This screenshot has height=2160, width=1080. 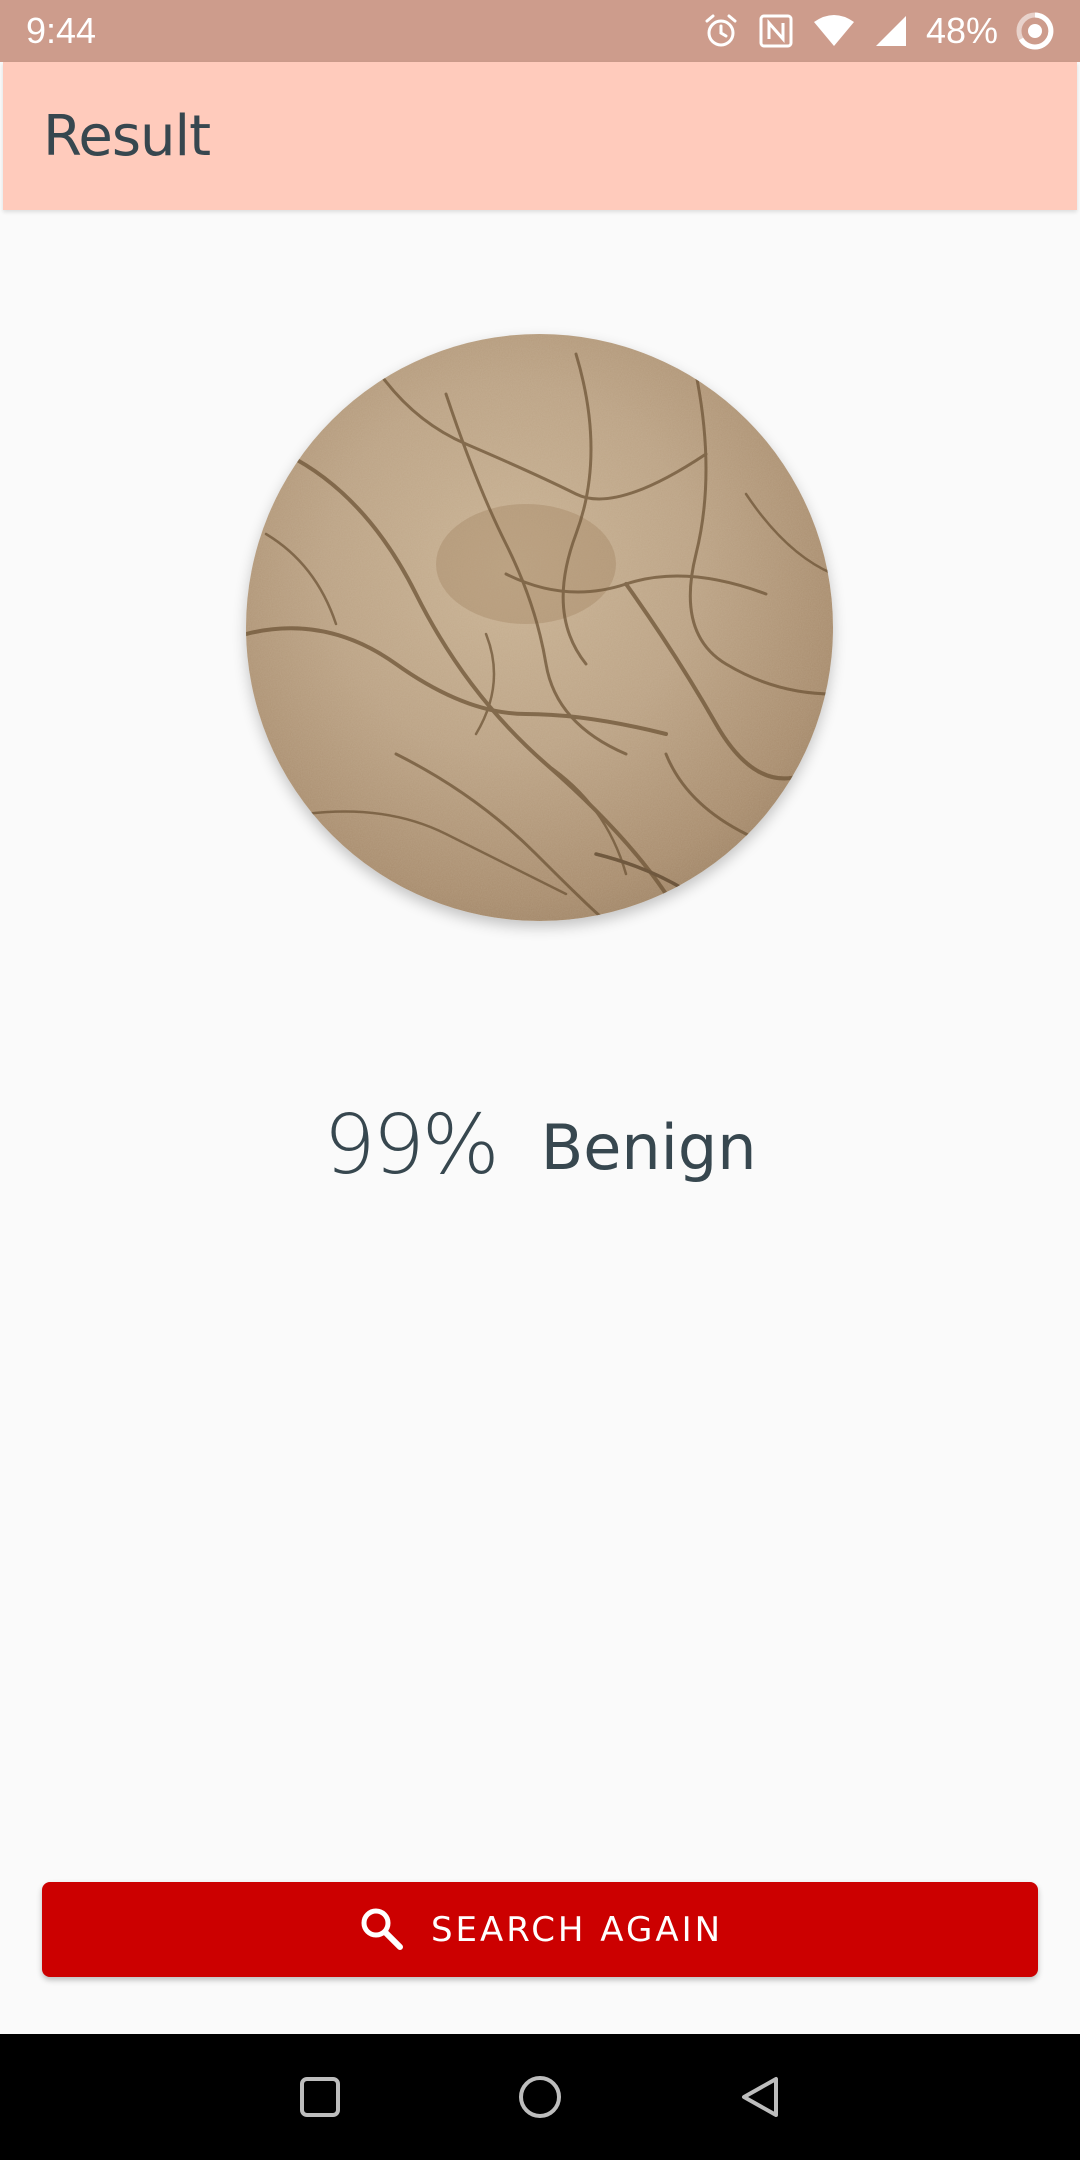 What do you see at coordinates (961, 30) in the screenshot?
I see `battery-percent: 48%` at bounding box center [961, 30].